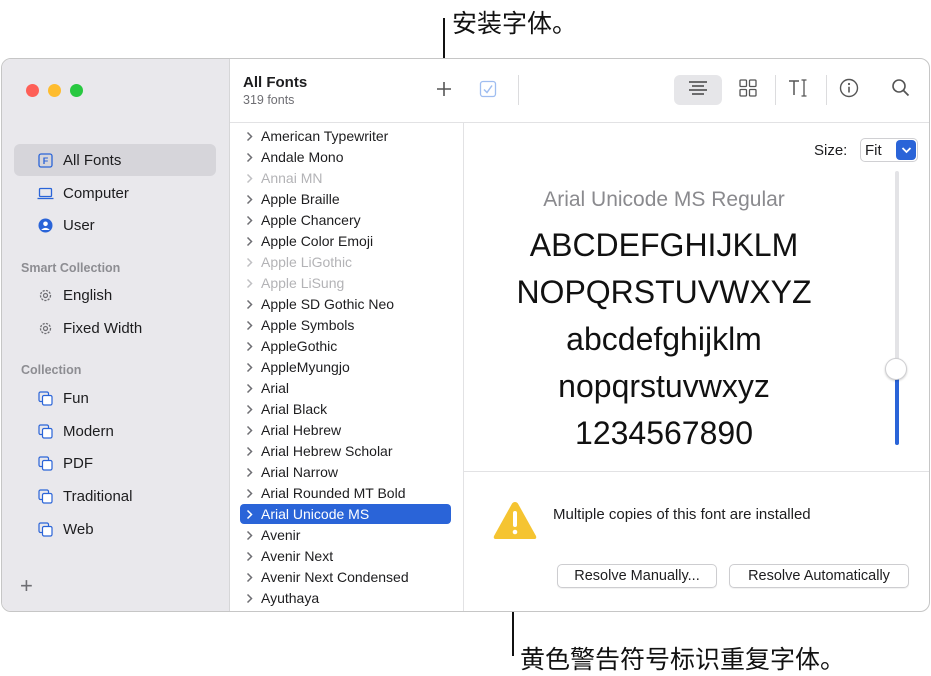  What do you see at coordinates (115, 431) in the screenshot?
I see `sidebar-item-modern: Modern` at bounding box center [115, 431].